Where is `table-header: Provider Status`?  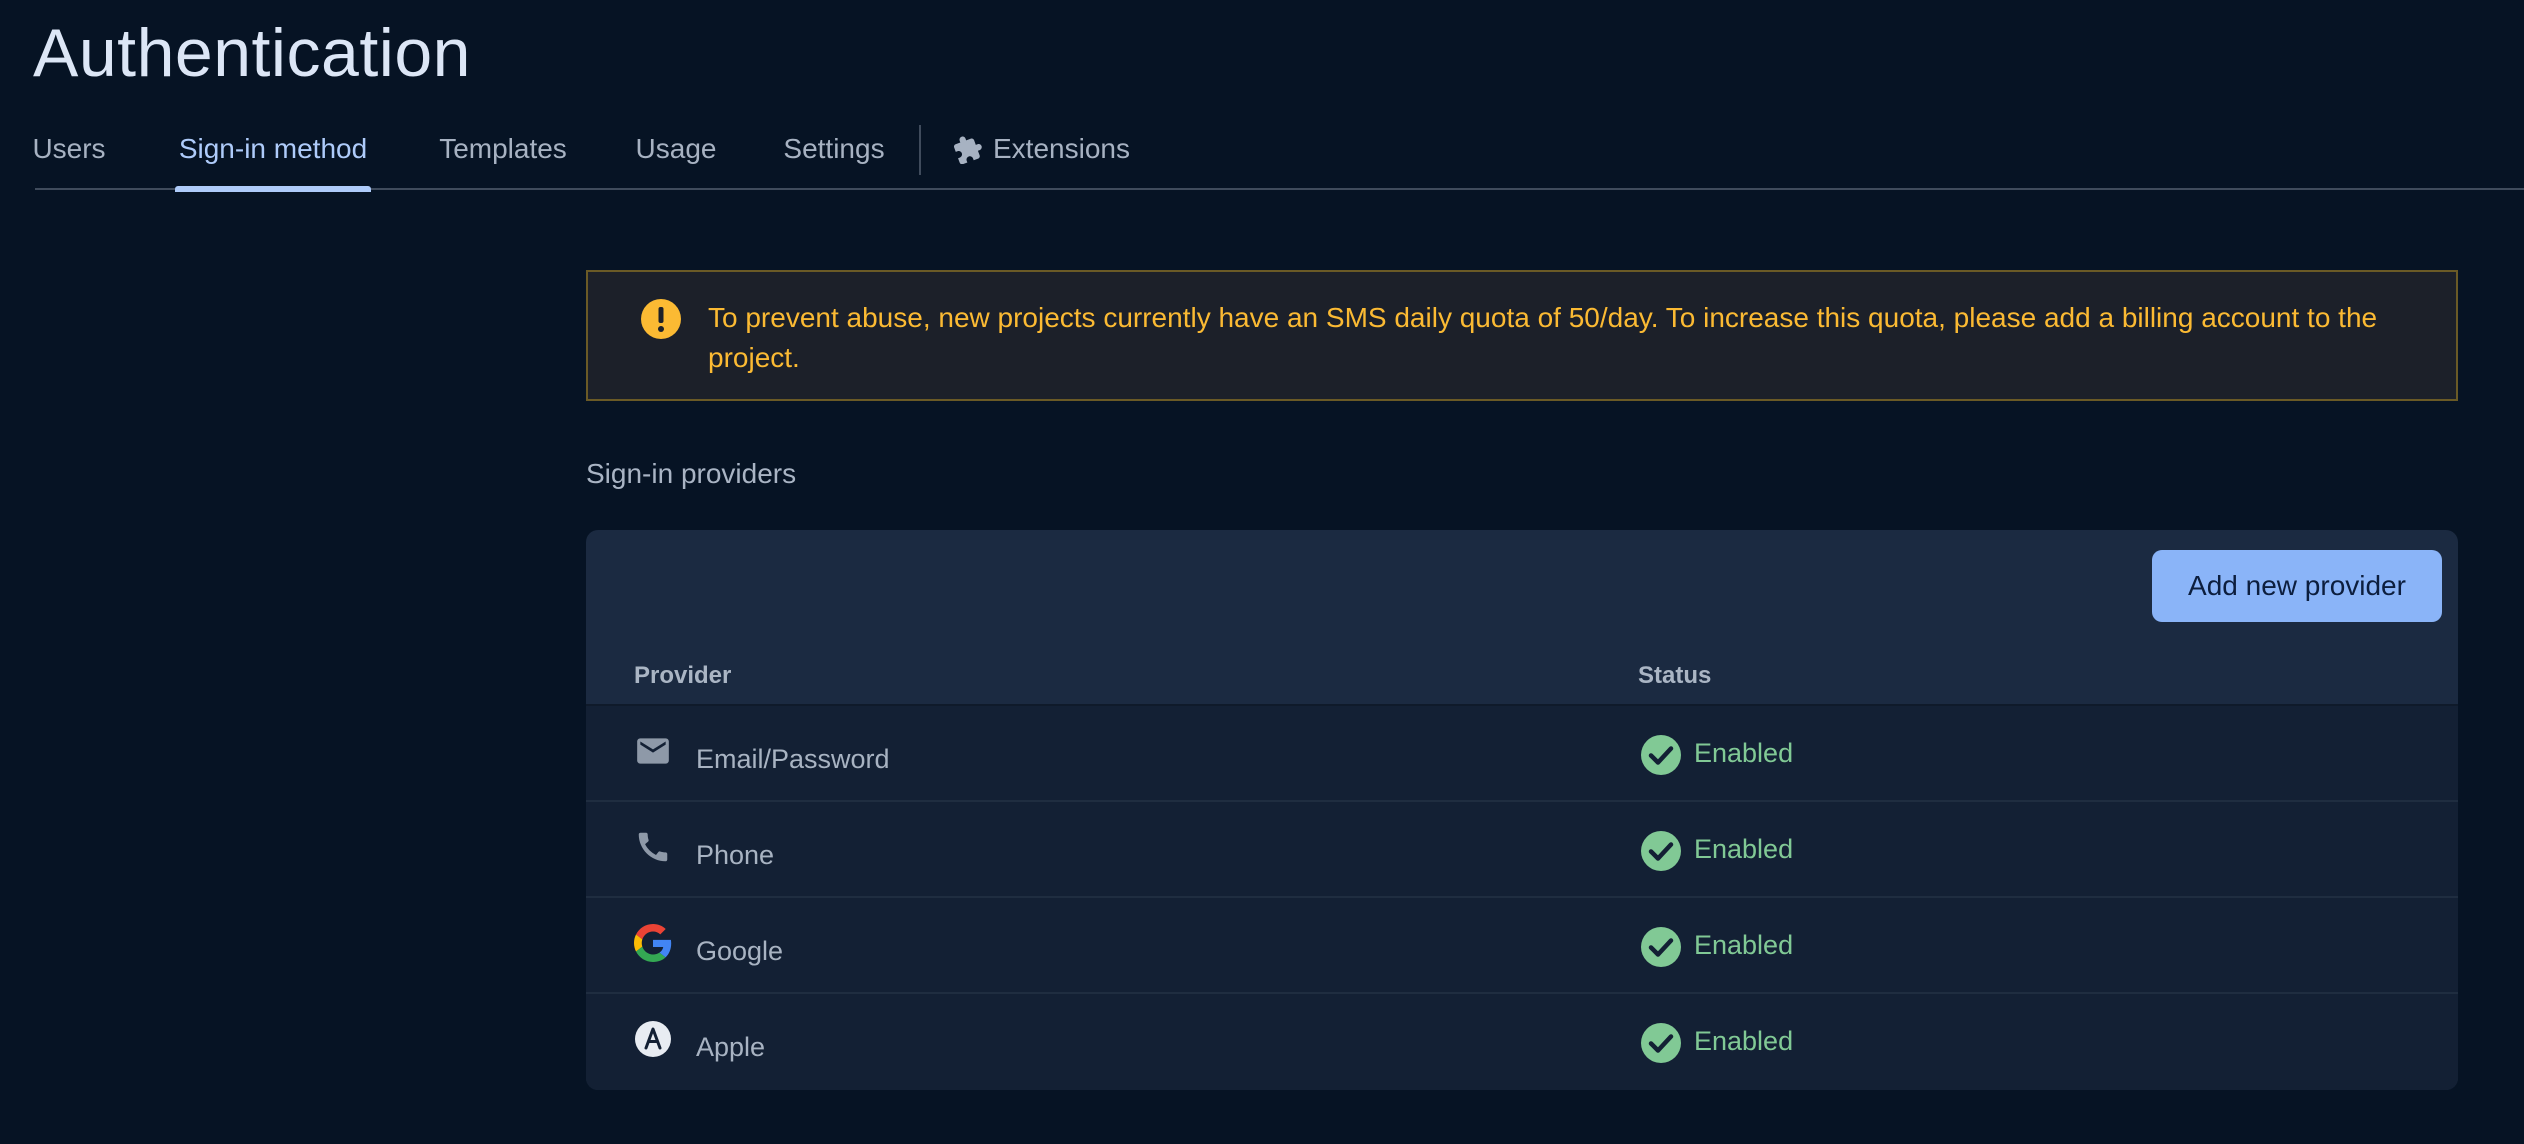 table-header: Provider Status is located at coordinates (1522, 674).